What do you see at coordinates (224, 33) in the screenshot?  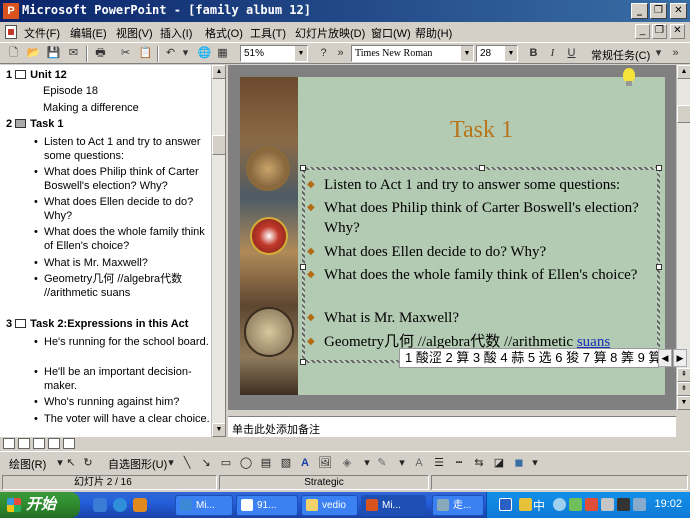 I see `menu-format: 格式(O)` at bounding box center [224, 33].